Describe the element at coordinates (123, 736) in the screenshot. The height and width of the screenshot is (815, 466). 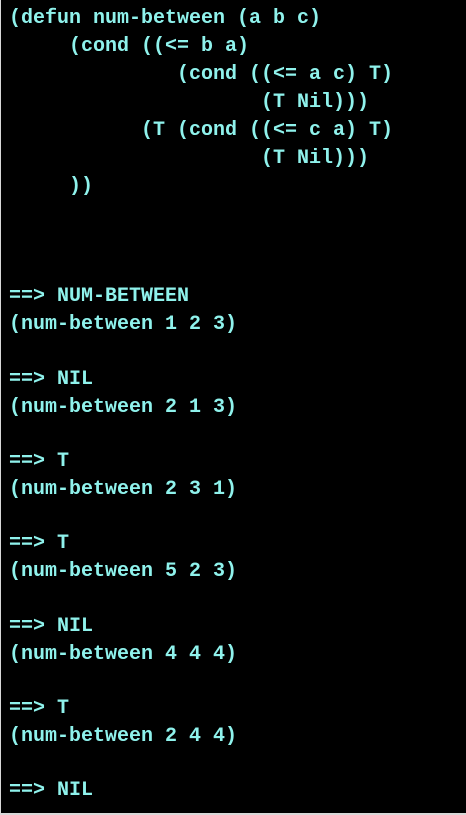
I see `repl-input: (num-between 2 4 4)` at that location.